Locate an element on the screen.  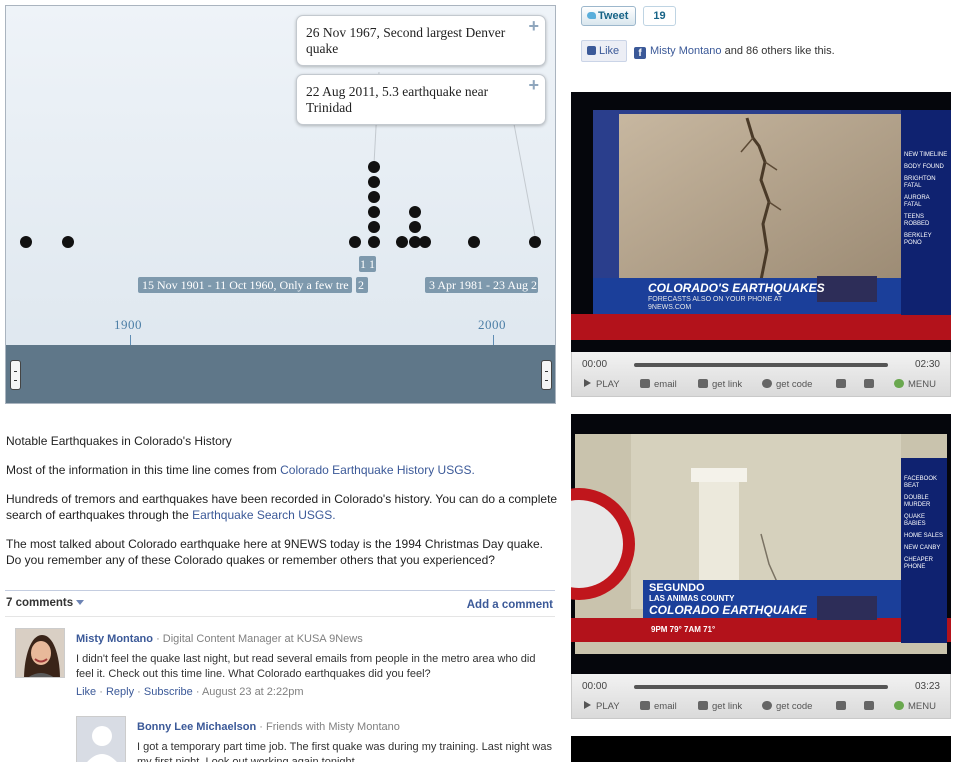
envelope-icon is located at coordinates (645, 705).